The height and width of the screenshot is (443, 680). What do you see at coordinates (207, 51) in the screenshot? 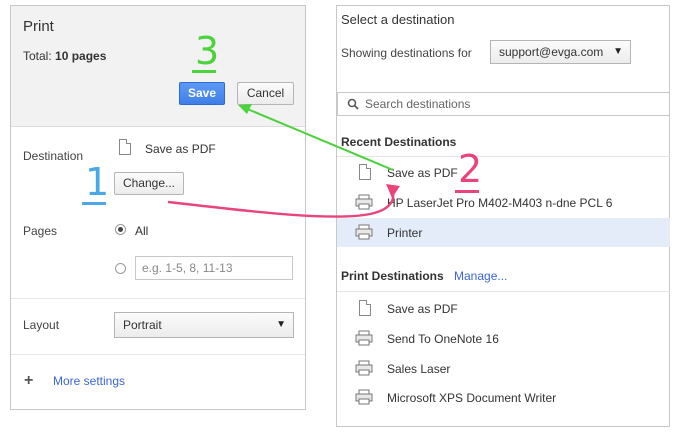
I see `annotation-number-3: 3` at bounding box center [207, 51].